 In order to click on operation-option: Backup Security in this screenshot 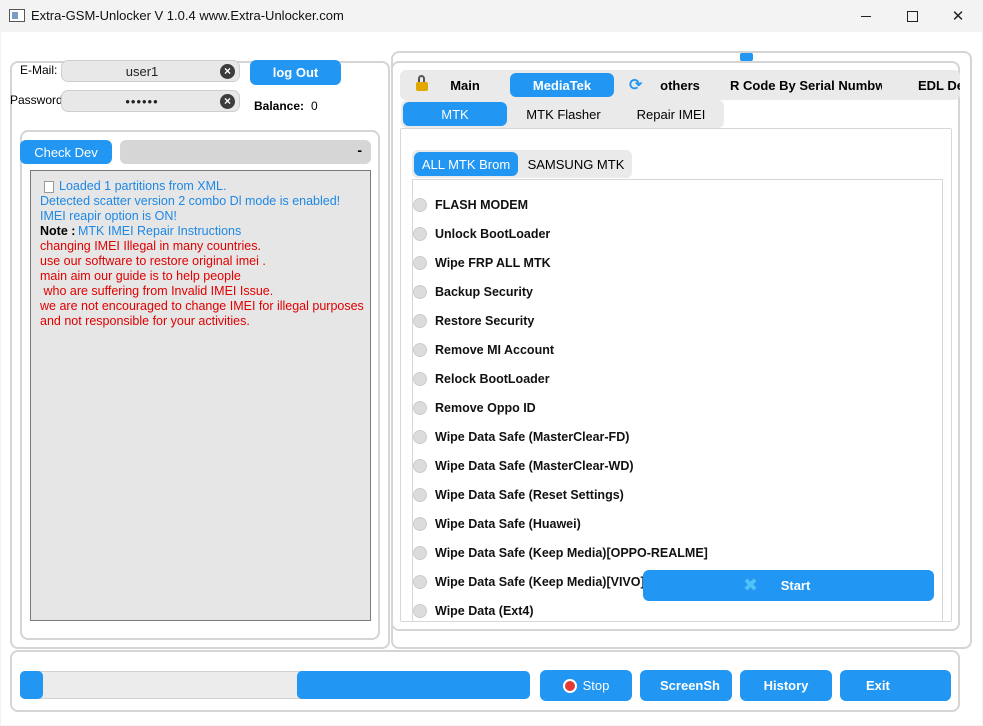, I will do `click(473, 292)`.